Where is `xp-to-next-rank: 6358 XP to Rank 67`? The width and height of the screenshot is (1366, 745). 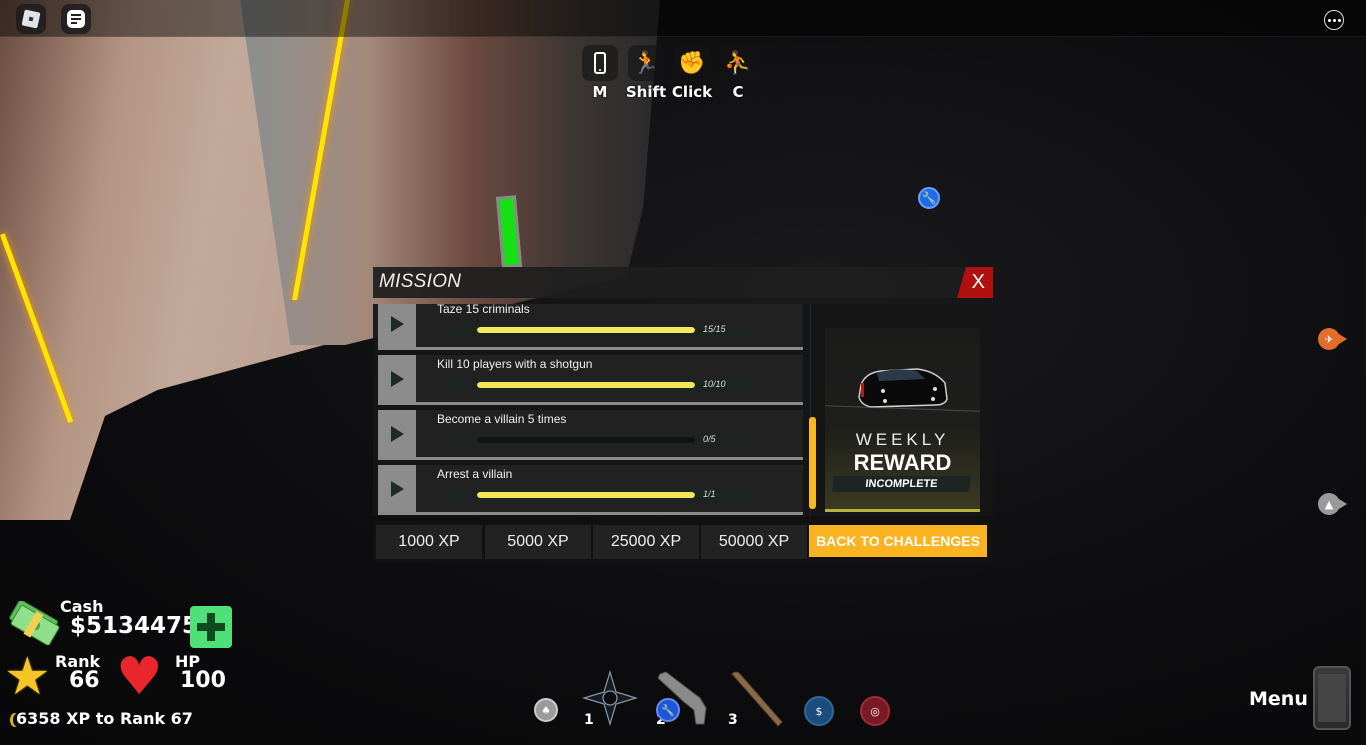
xp-to-next-rank: 6358 XP to Rank 67 is located at coordinates (104, 718).